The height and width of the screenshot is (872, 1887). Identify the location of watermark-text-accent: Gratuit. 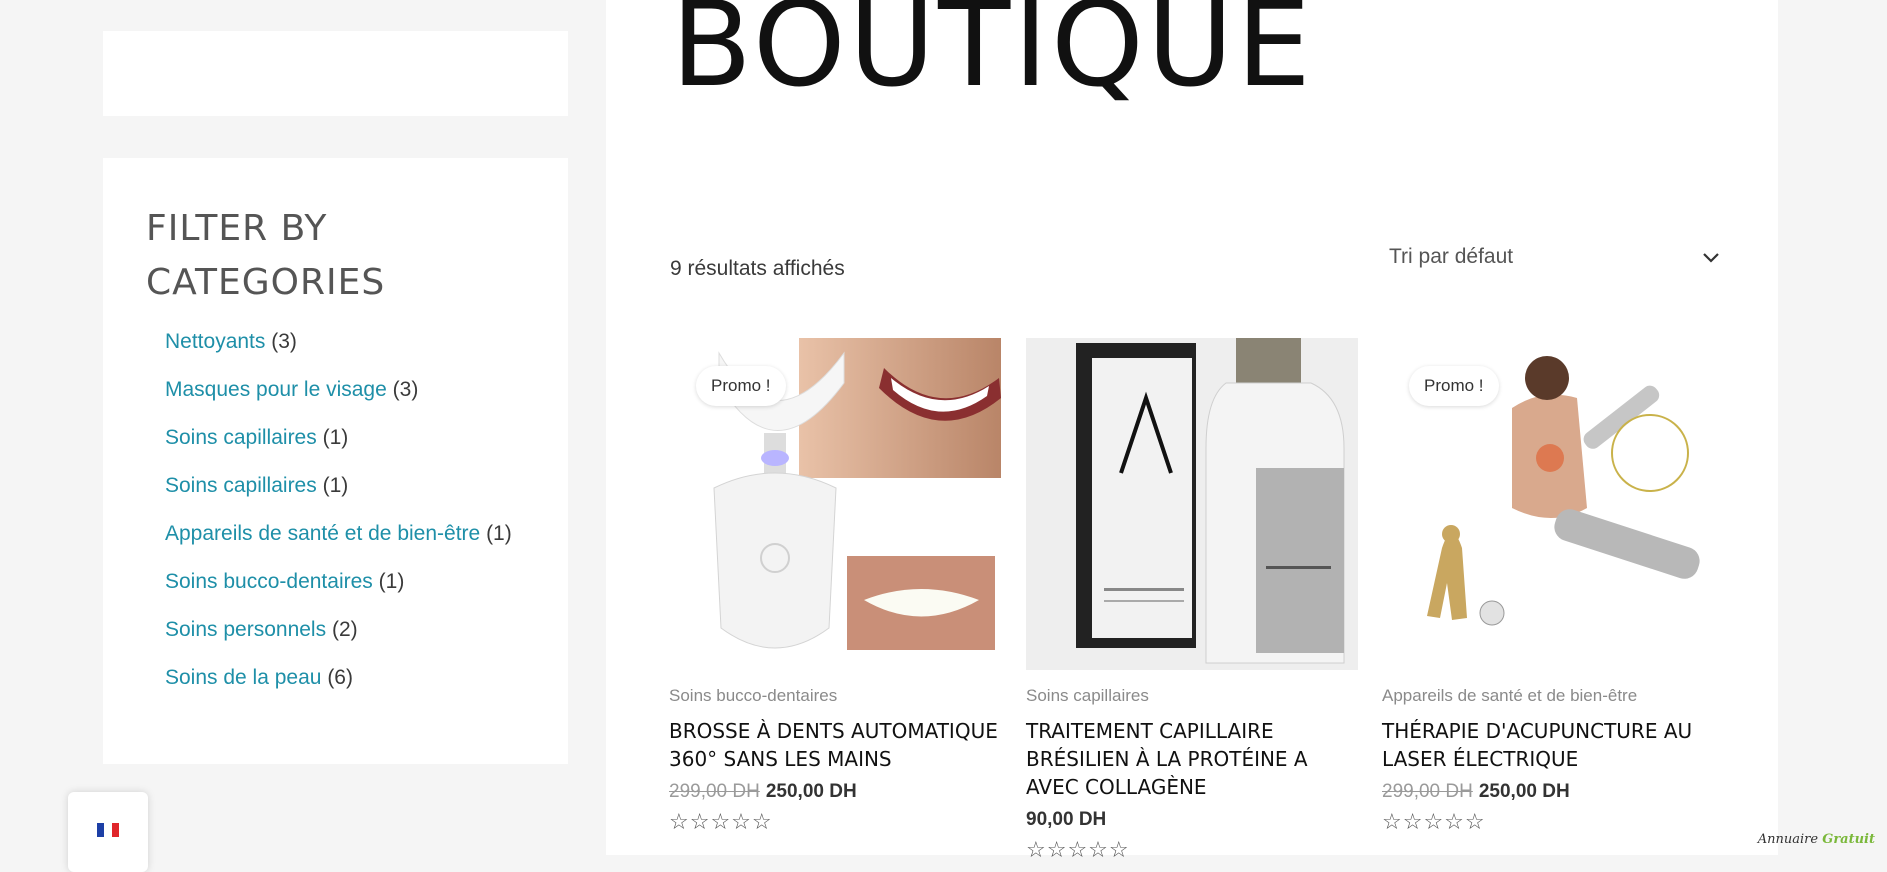
(1848, 839).